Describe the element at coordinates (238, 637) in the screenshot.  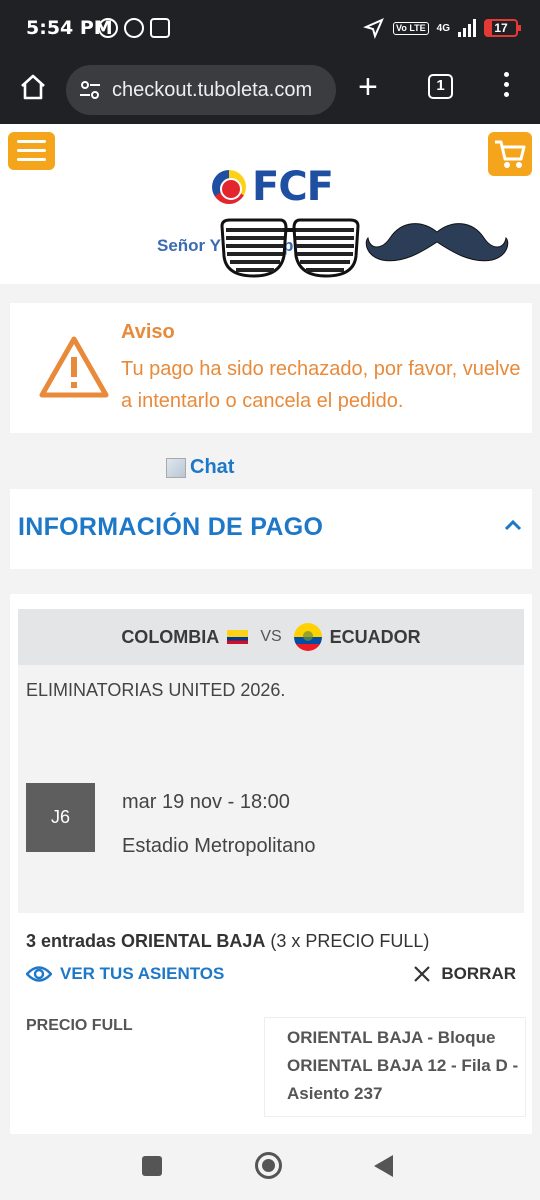
I see `colombia-flag-icon` at that location.